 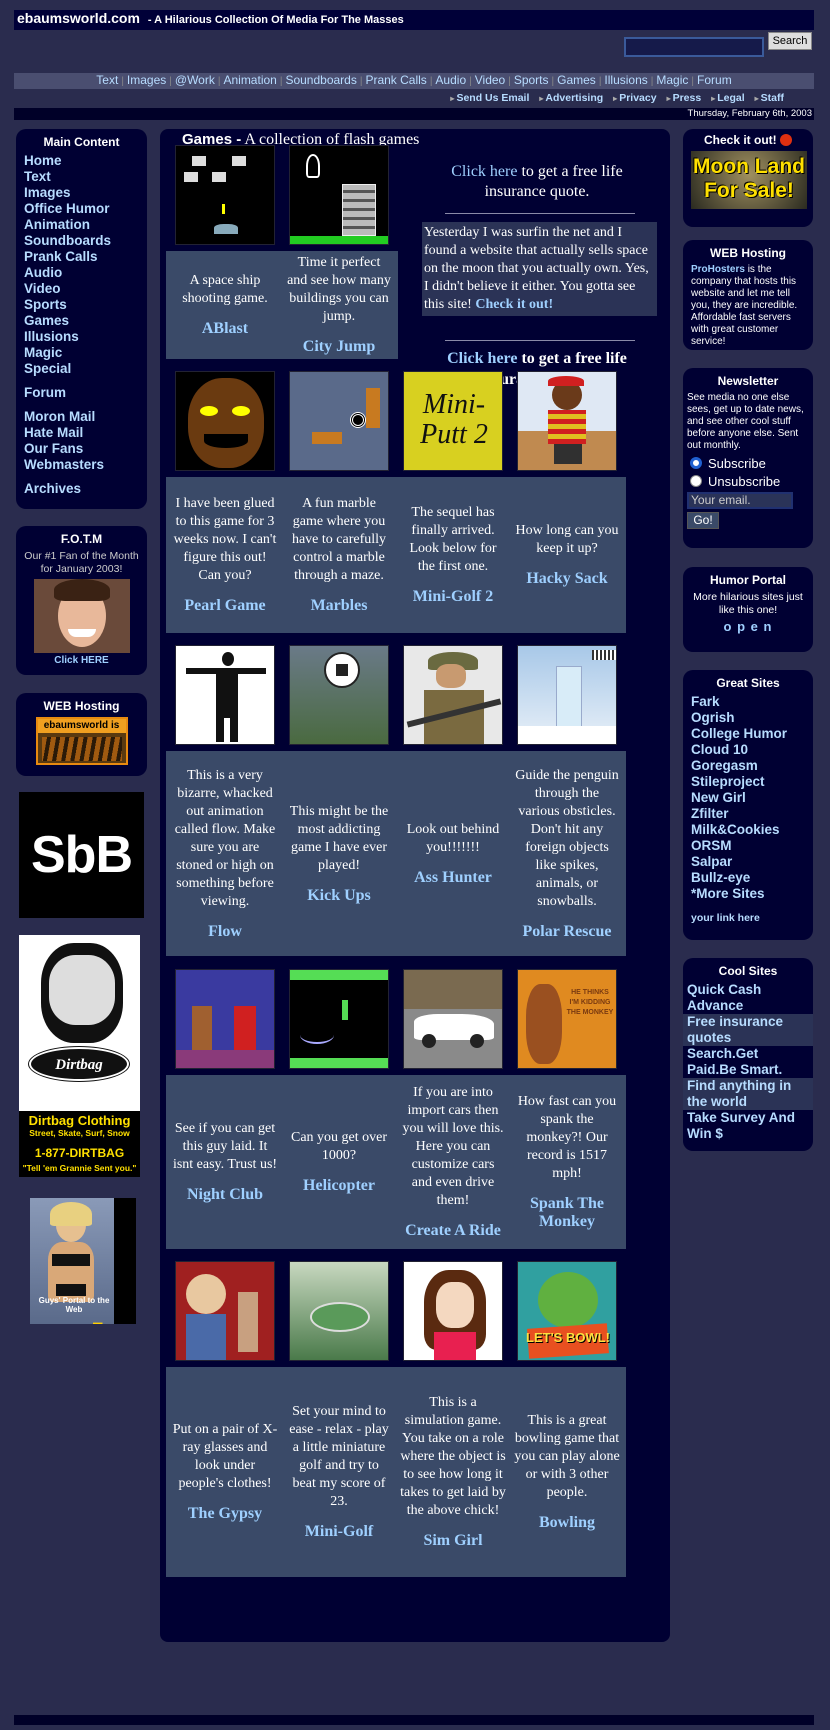 I want to click on great-site-stileproject: Stileproject, so click(x=748, y=782).